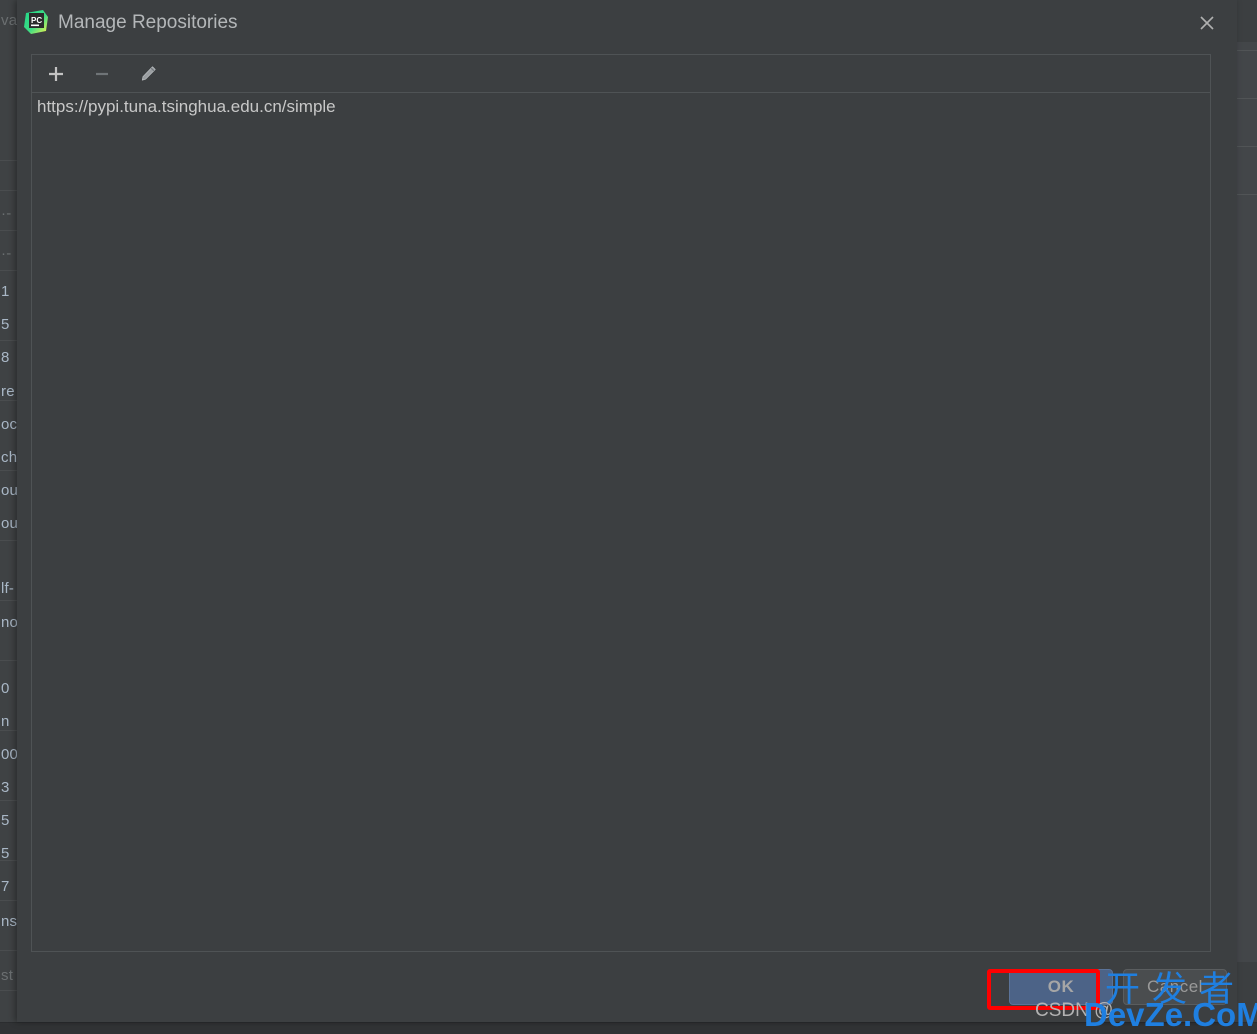 This screenshot has width=1257, height=1034. What do you see at coordinates (9, 622) in the screenshot?
I see `background-text-fragment: no` at bounding box center [9, 622].